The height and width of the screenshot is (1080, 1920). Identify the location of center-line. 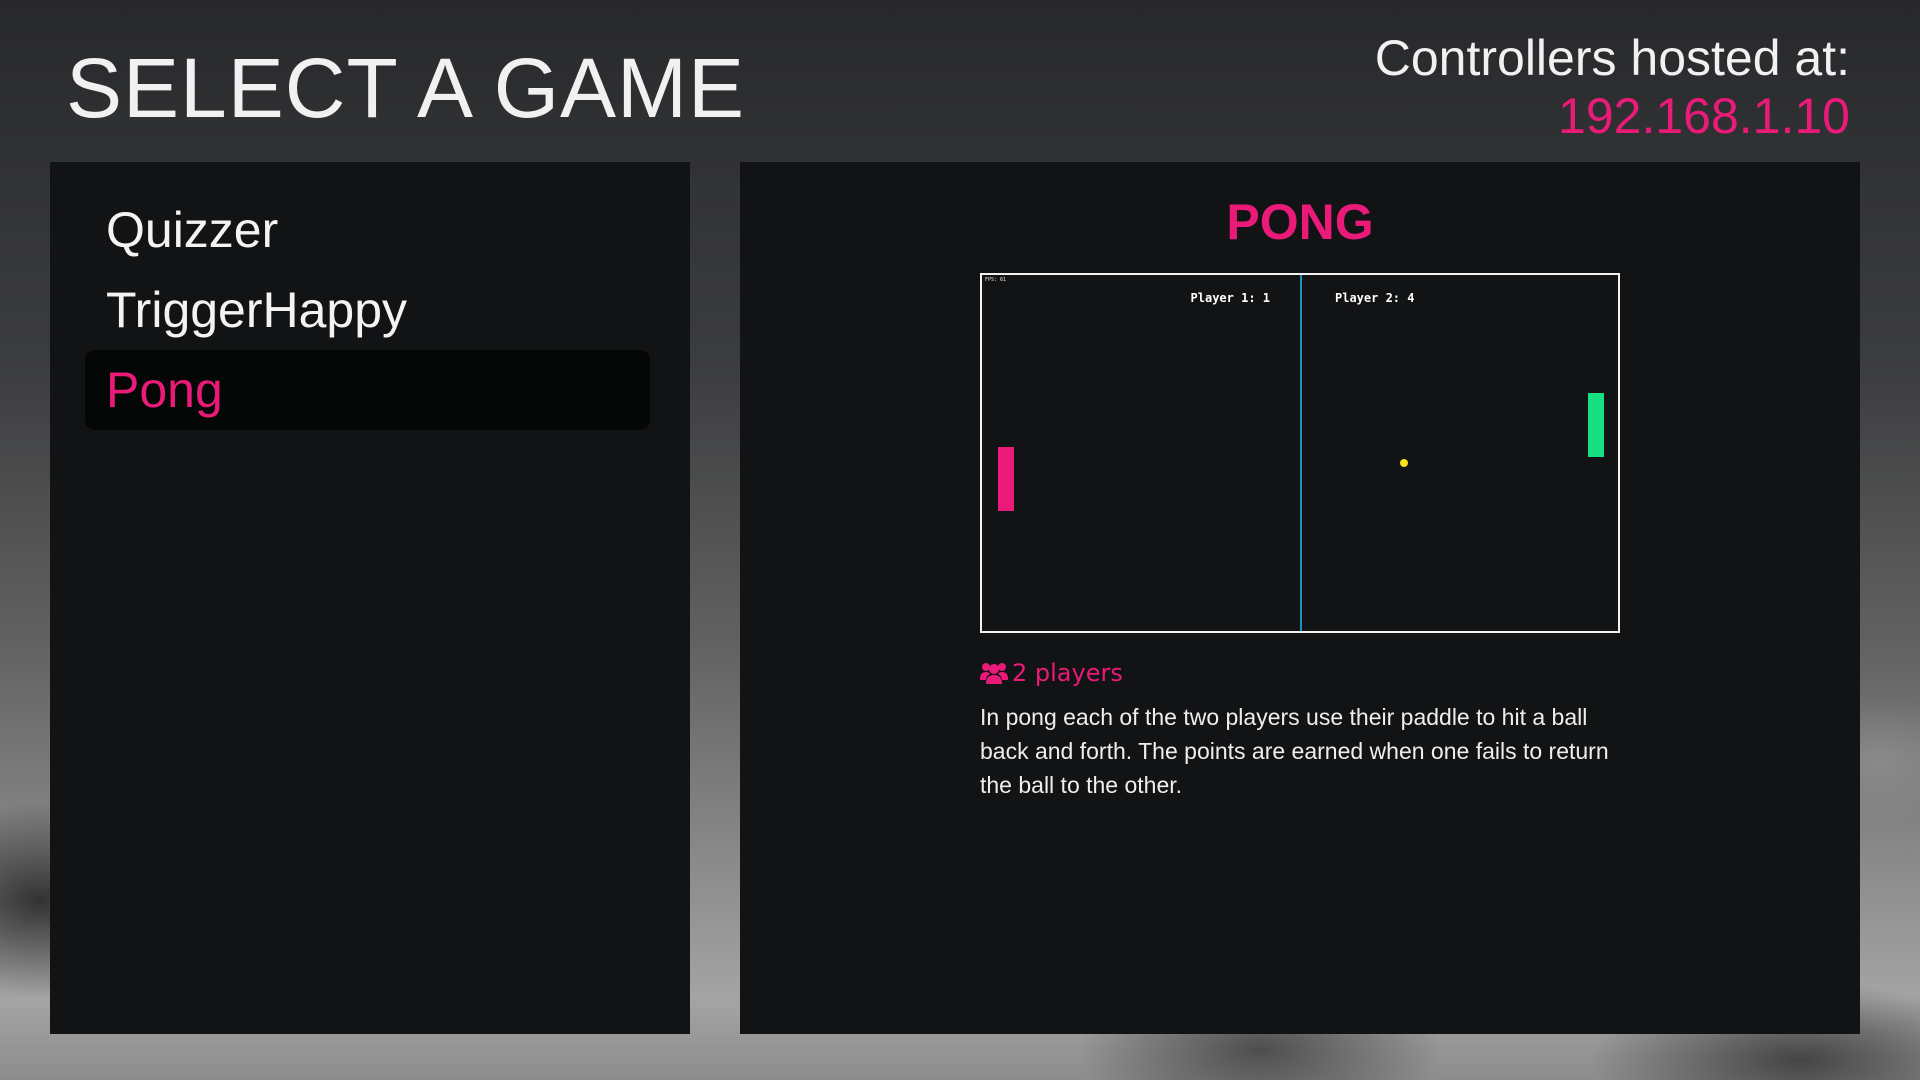
(1301, 453).